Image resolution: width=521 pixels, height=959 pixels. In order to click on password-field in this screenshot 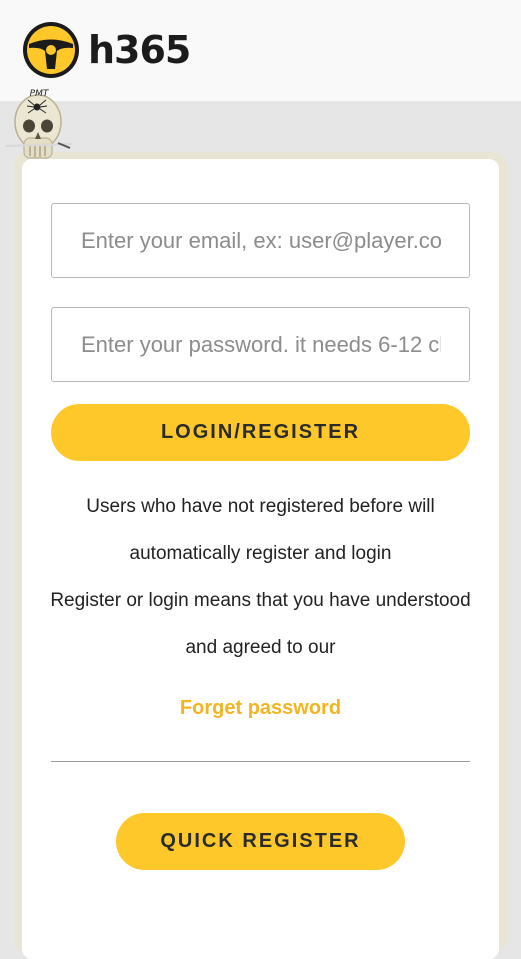, I will do `click(260, 344)`.